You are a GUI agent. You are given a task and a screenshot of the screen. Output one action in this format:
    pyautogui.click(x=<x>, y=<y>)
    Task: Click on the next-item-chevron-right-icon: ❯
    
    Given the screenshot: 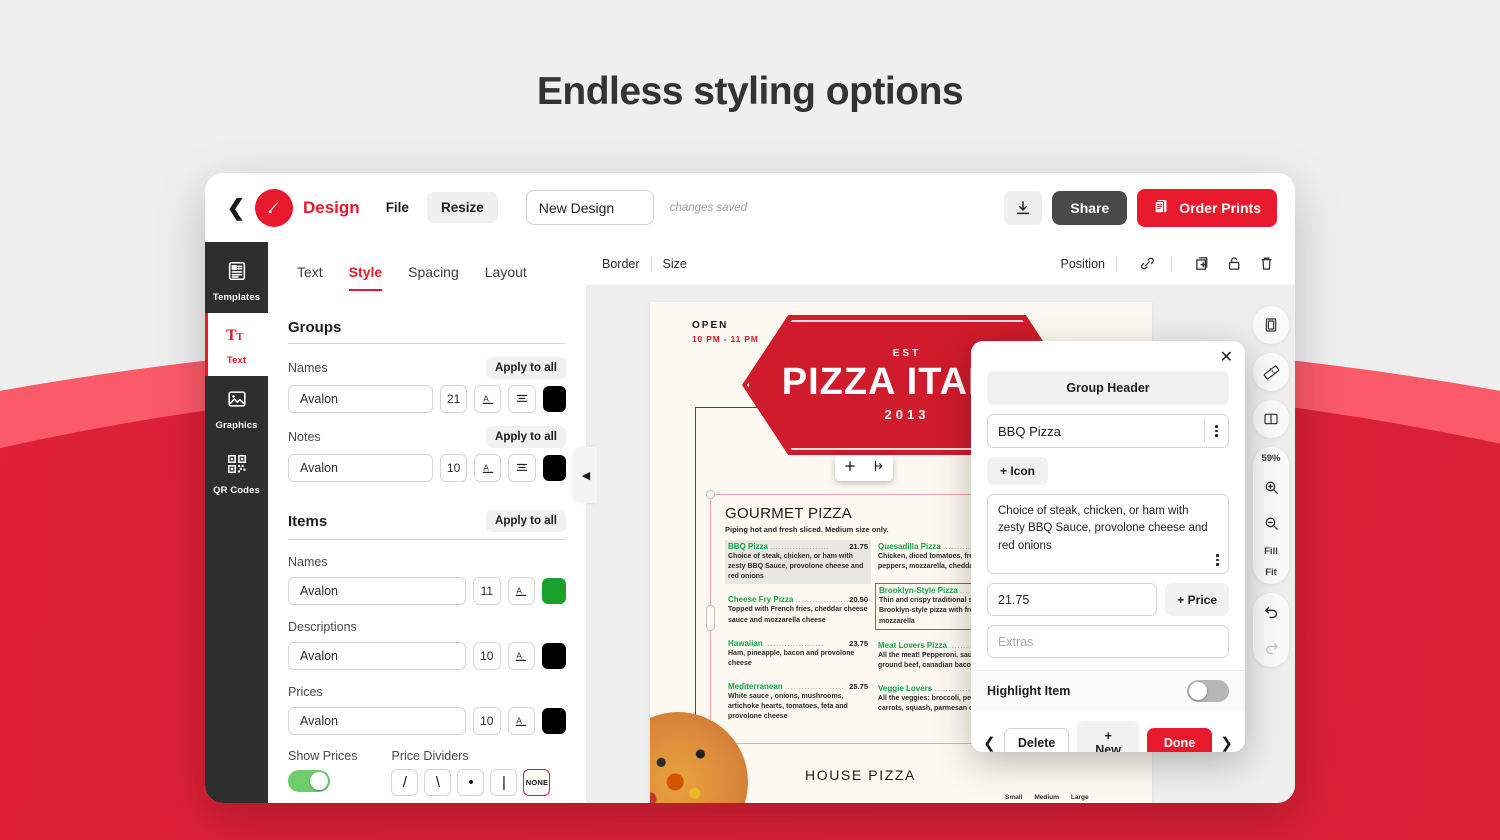 What is the action you would take?
    pyautogui.click(x=1226, y=743)
    